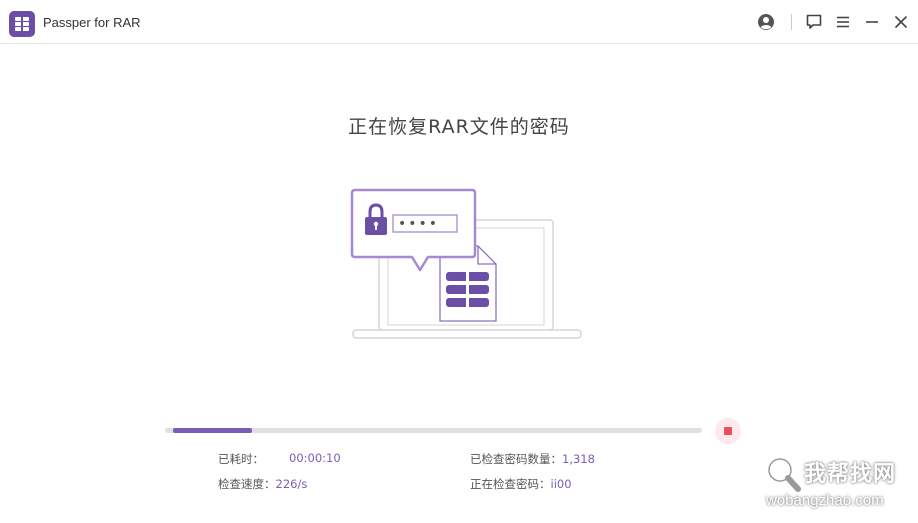  What do you see at coordinates (766, 22) in the screenshot?
I see `user-icon` at bounding box center [766, 22].